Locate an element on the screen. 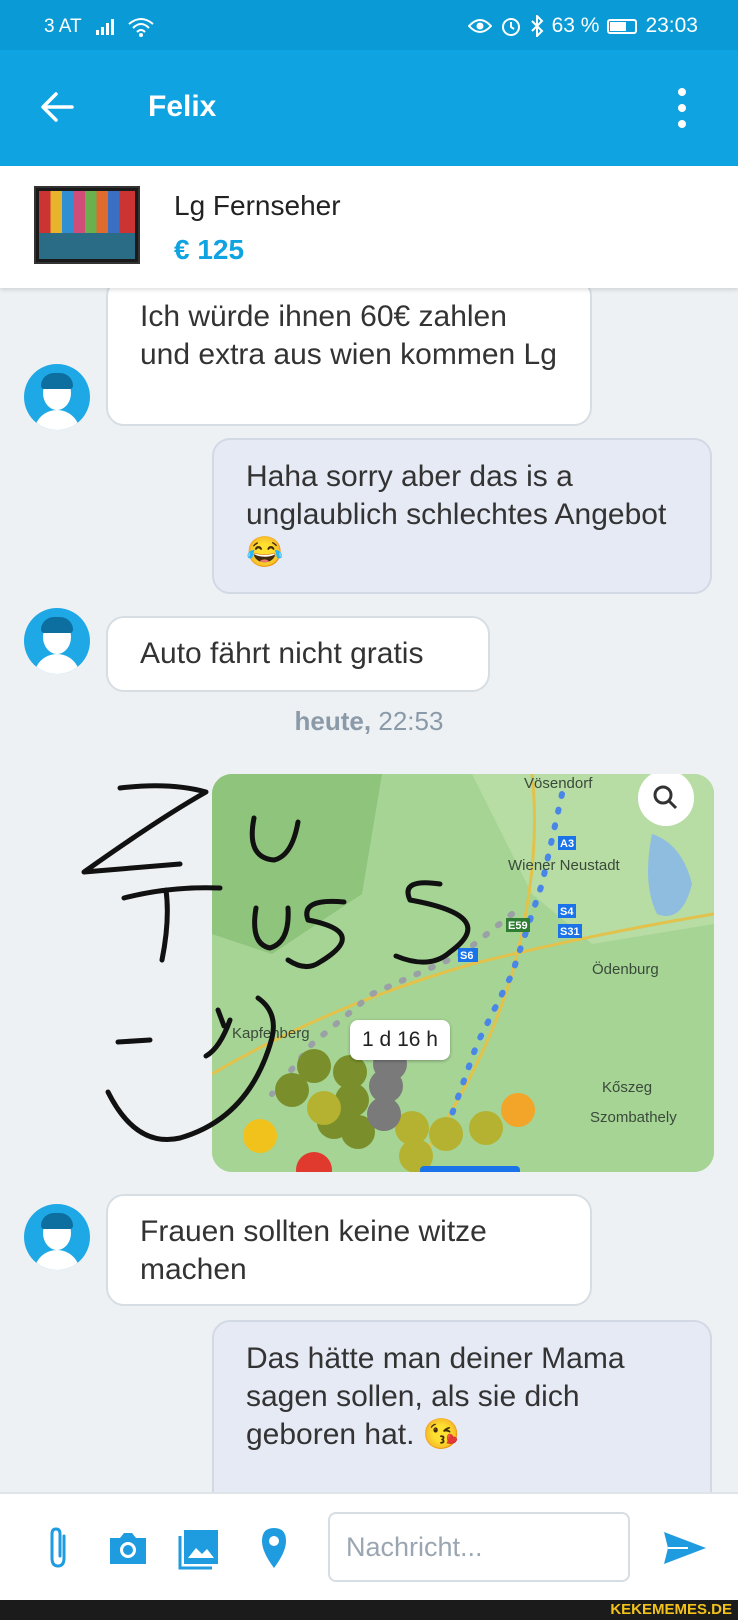 The width and height of the screenshot is (738, 1620). message-text: Frauen sollten keine witze machen is located at coordinates (313, 1250).